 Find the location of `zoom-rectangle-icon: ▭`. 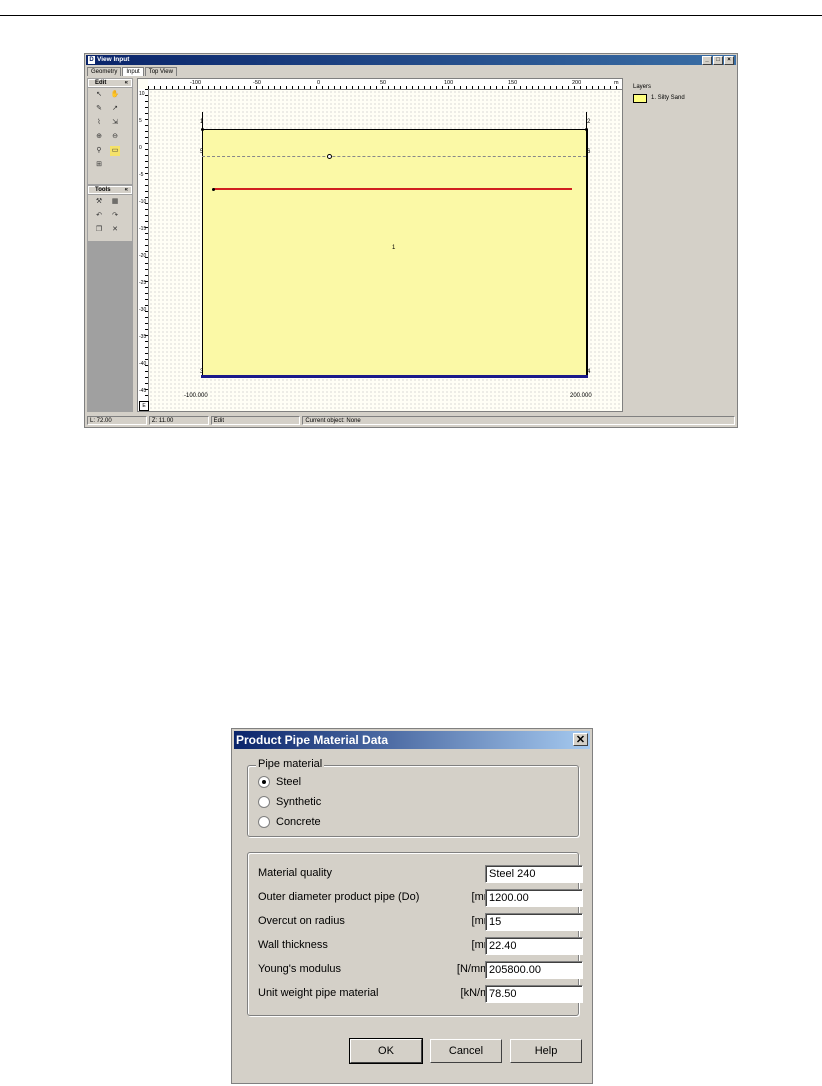

zoom-rectangle-icon: ▭ is located at coordinates (115, 151).